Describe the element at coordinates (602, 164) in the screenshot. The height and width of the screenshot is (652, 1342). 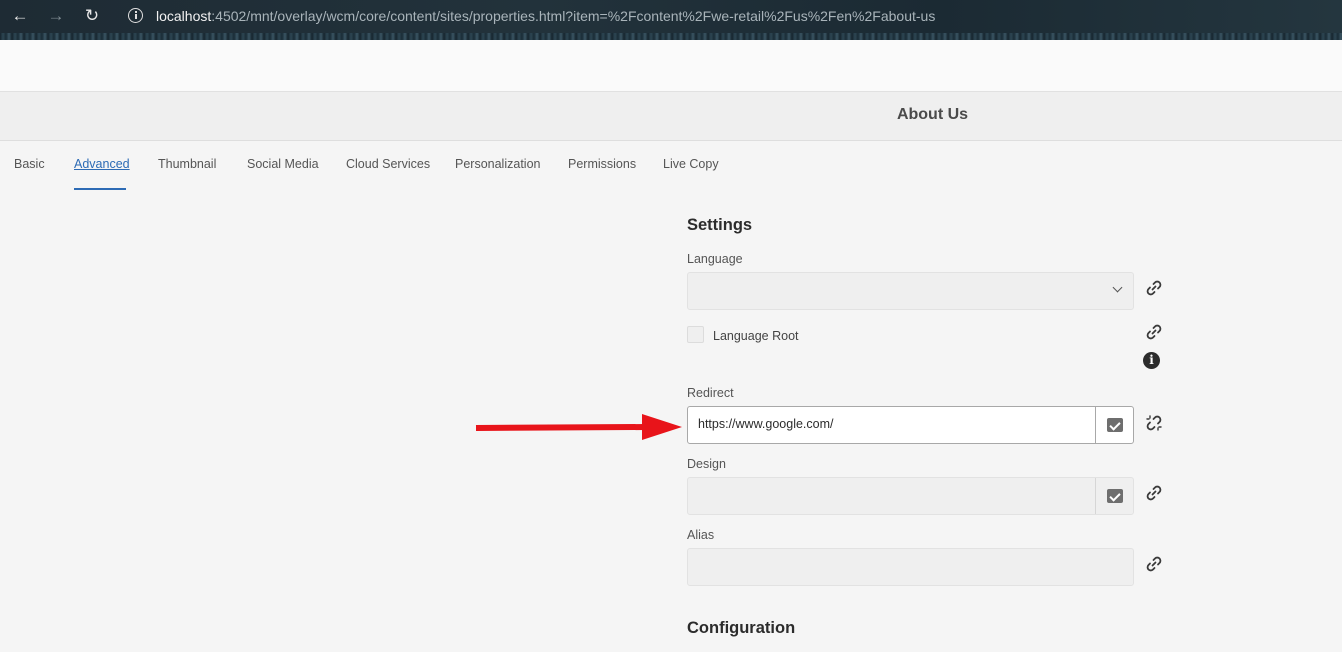
I see `tab-permissions: Permissions` at that location.